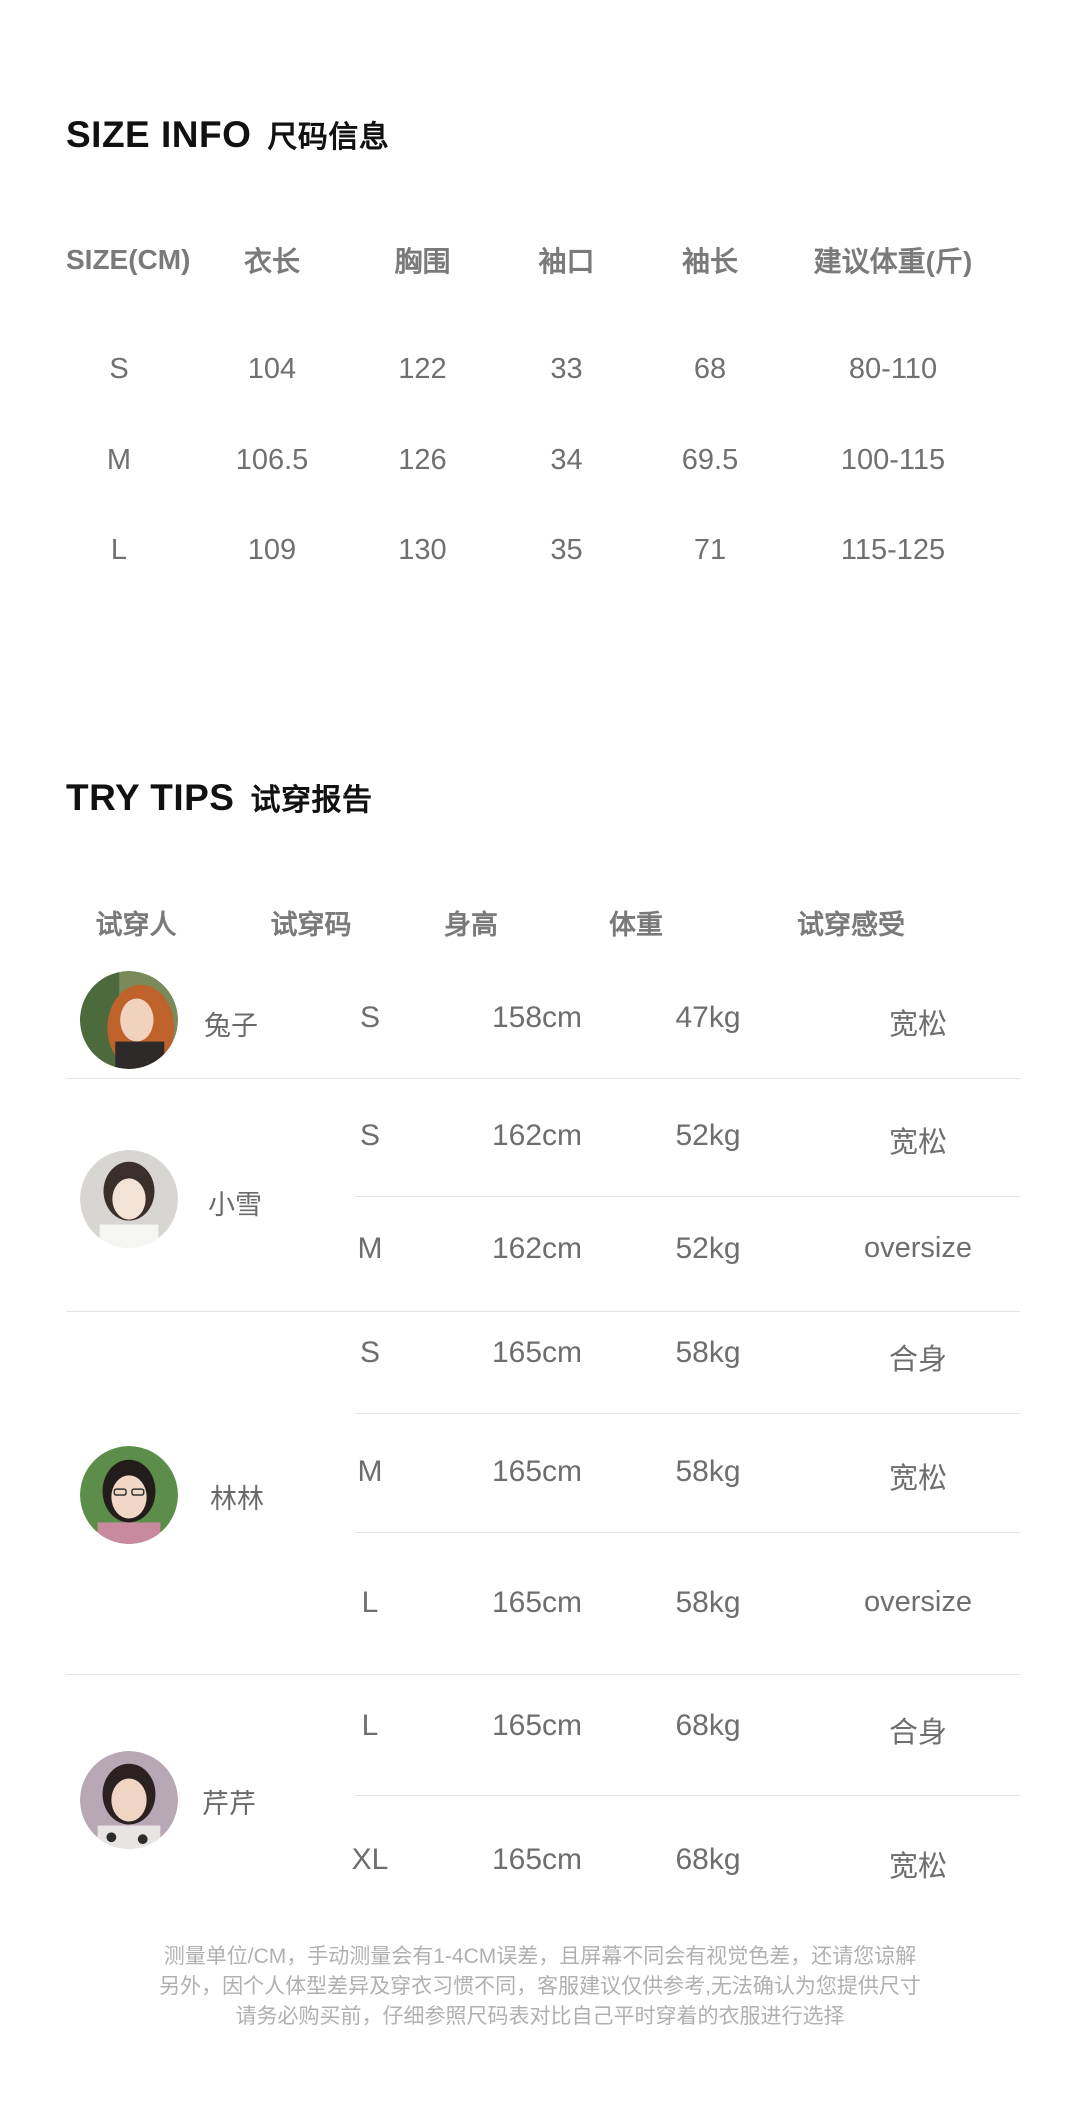 This screenshot has height=2118, width=1080. Describe the element at coordinates (235, 1205) in the screenshot. I see `tester-name: 小雪` at that location.